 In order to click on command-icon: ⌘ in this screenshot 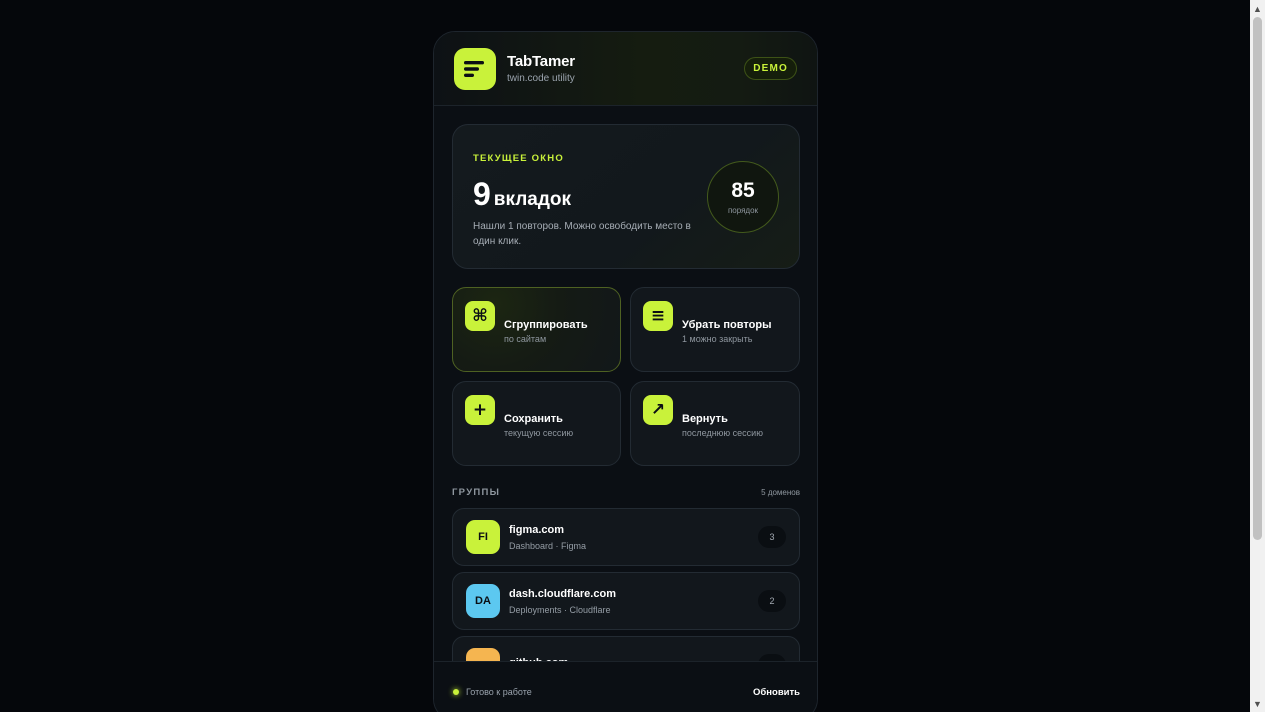, I will do `click(480, 316)`.